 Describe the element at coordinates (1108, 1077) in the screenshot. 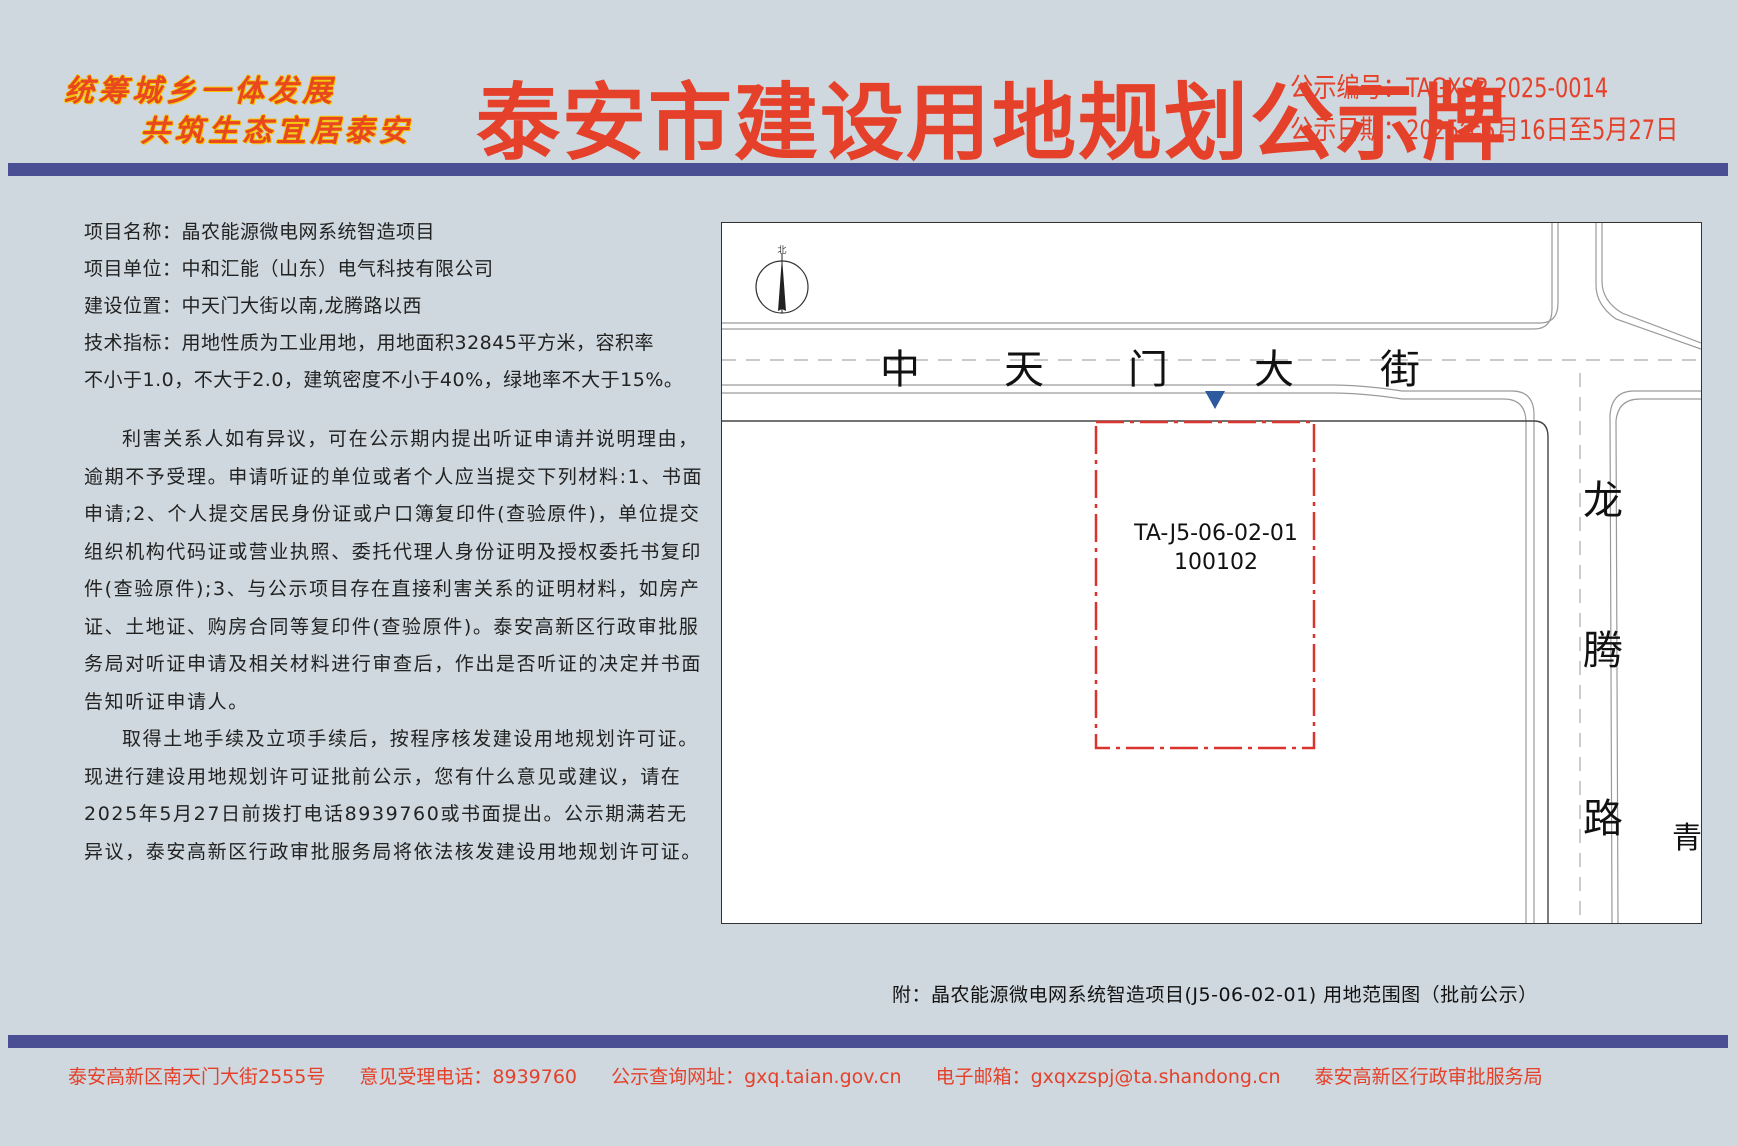

I see `footer-email: 电子邮箱：gxqxzspj@ta.shandong.cn` at that location.